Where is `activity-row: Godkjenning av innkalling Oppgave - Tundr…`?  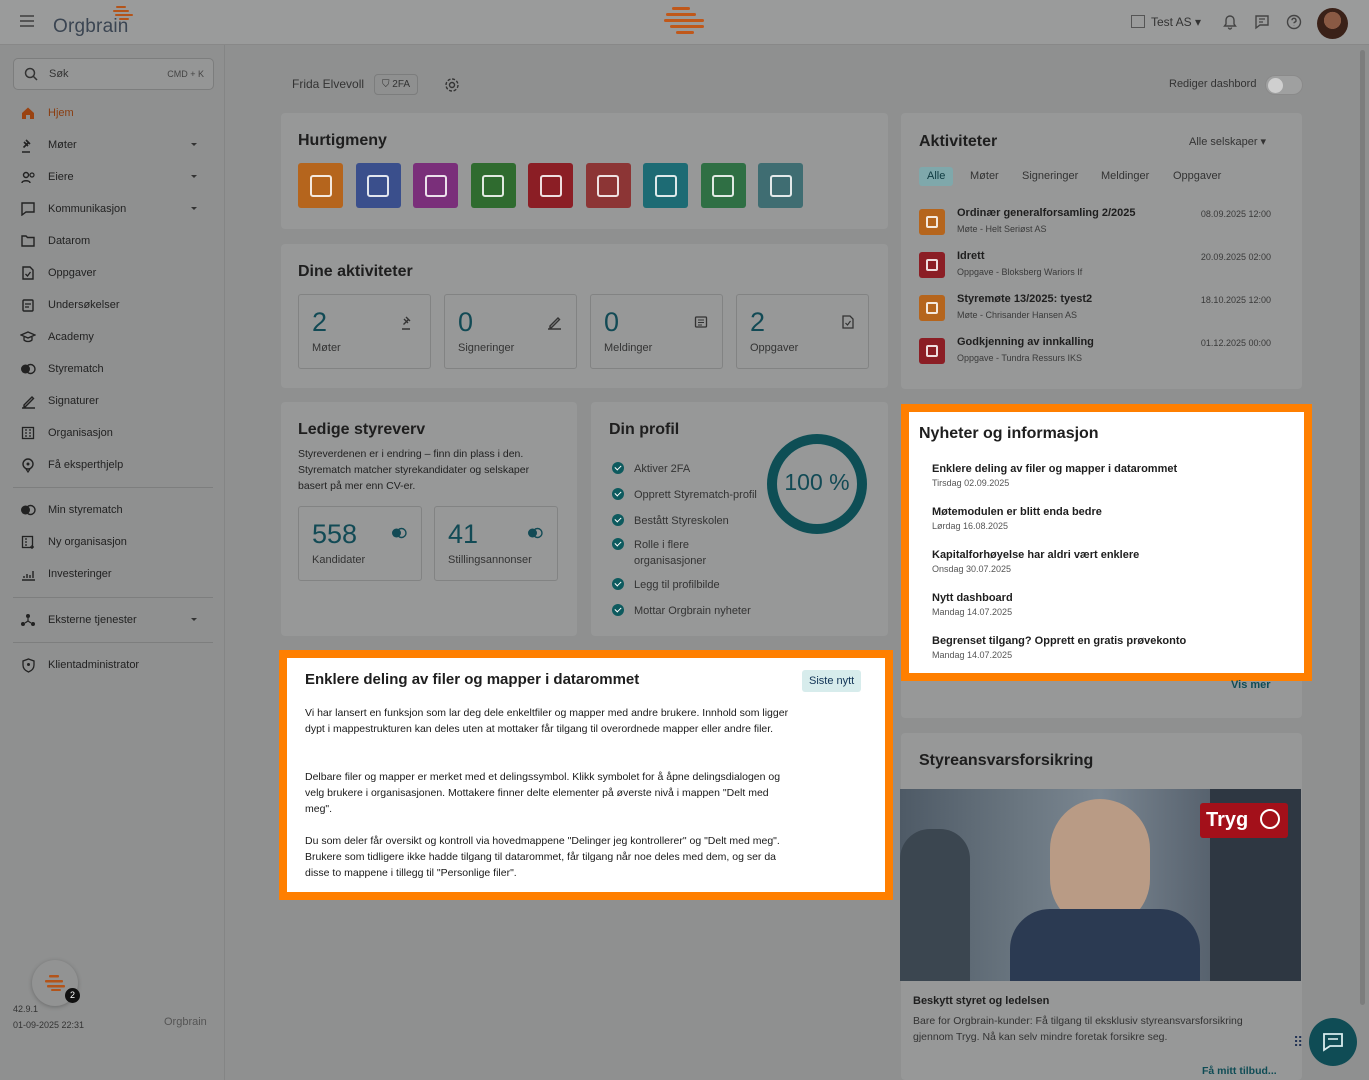 activity-row: Godkjenning av innkalling Oppgave - Tundr… is located at coordinates (1095, 353).